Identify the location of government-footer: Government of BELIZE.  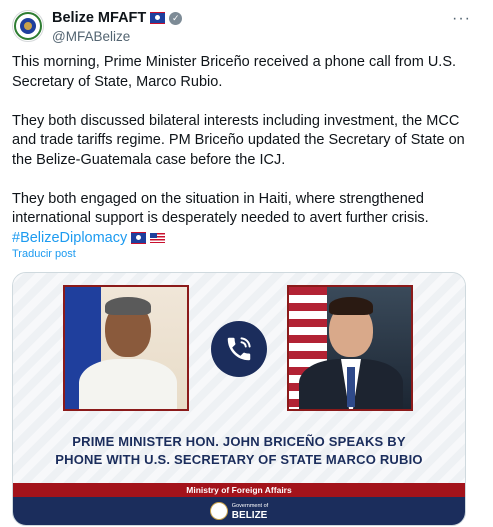
(239, 511).